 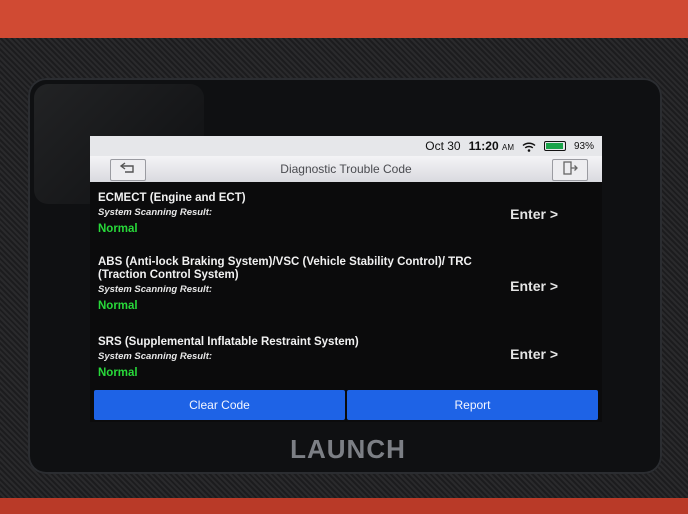 I want to click on back-button, so click(x=128, y=170).